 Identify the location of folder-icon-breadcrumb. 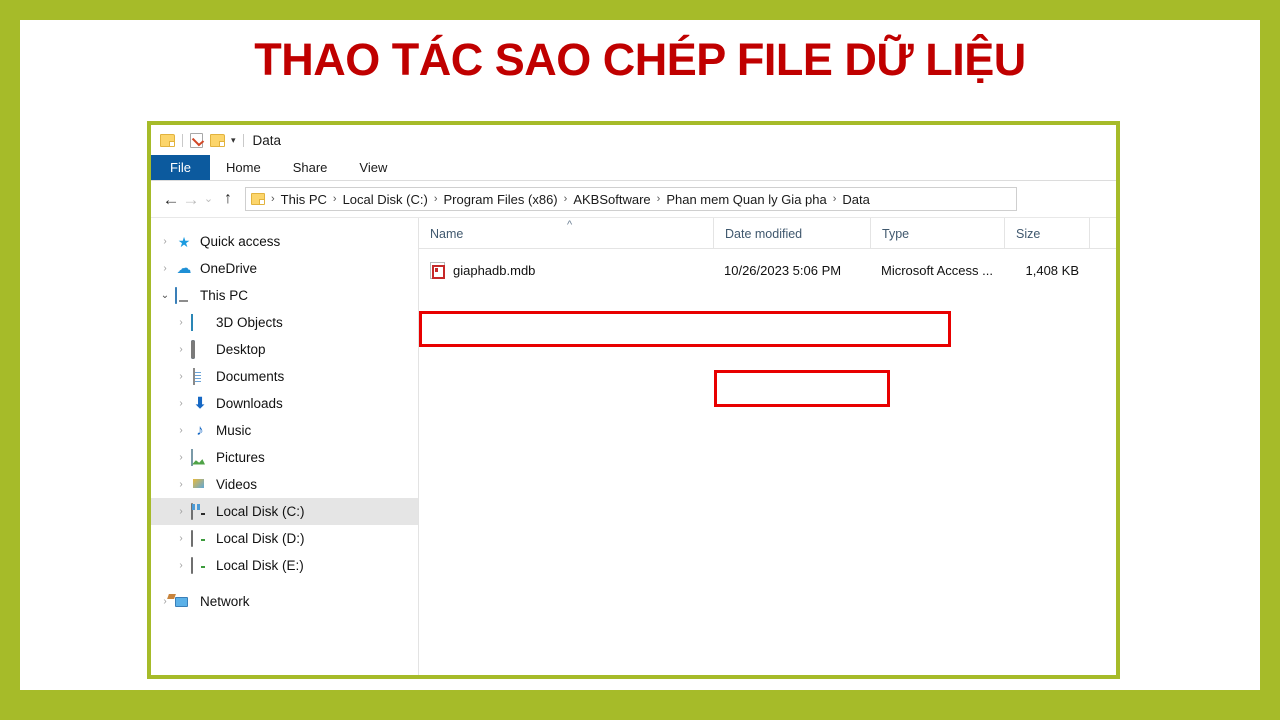
(258, 199).